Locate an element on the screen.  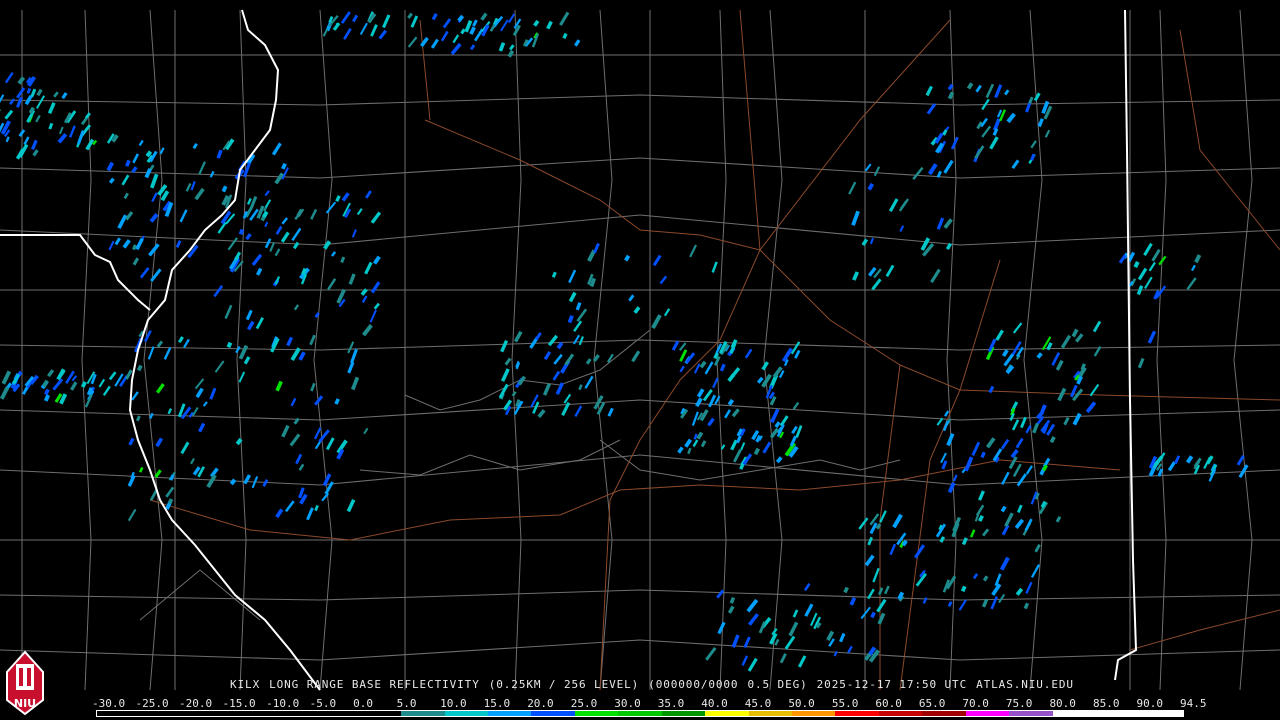
highway-line is located at coordinates (890, 527).